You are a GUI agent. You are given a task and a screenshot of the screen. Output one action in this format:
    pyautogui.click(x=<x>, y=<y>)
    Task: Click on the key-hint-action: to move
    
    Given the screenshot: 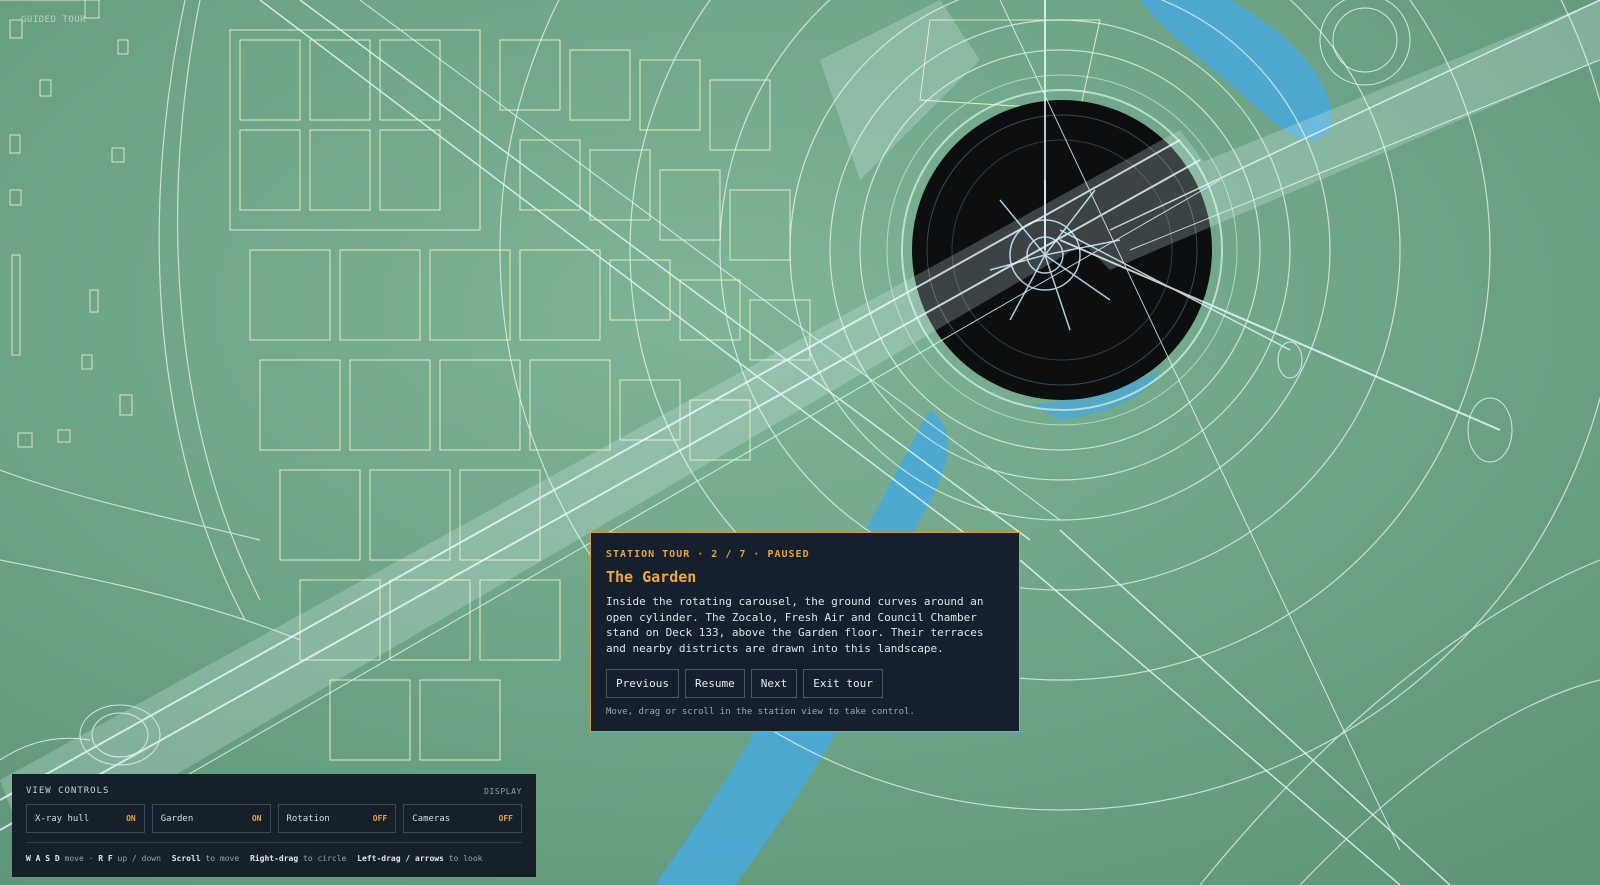 What is the action you would take?
    pyautogui.click(x=222, y=858)
    